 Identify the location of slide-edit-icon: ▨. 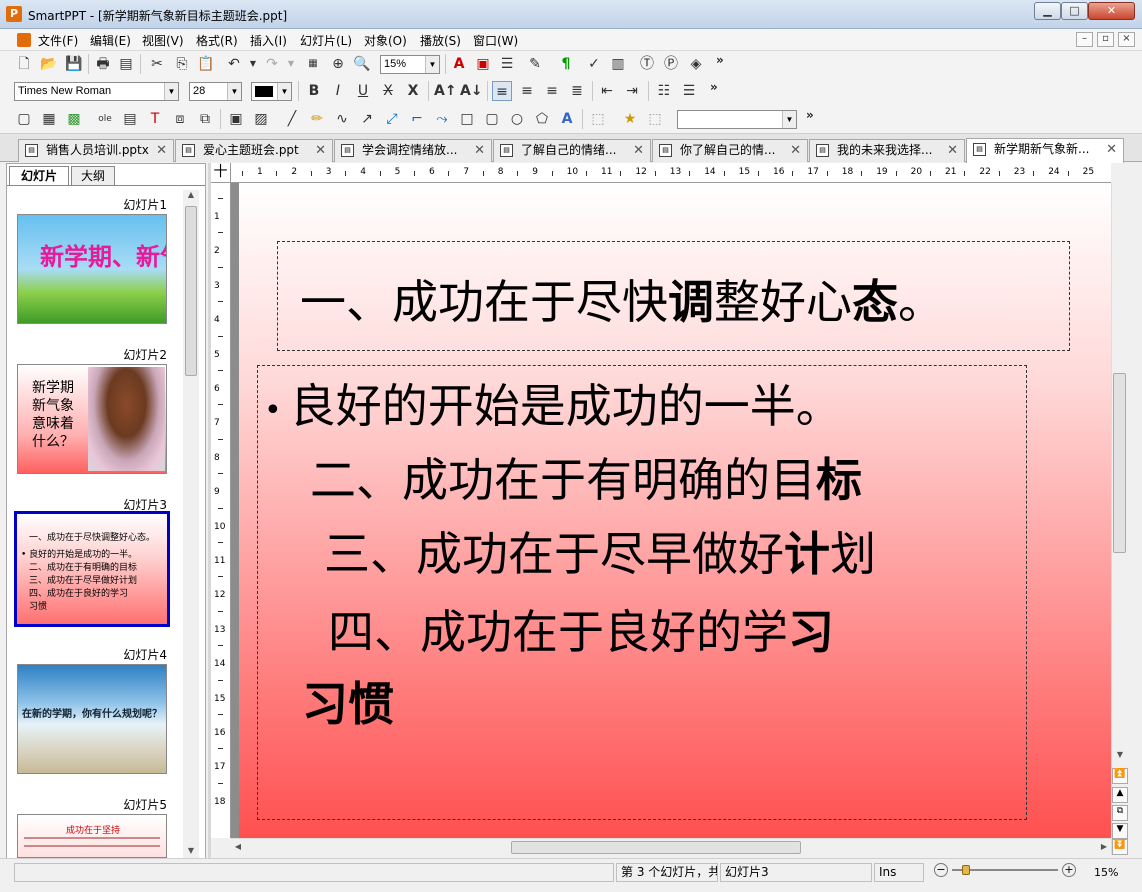
(261, 119).